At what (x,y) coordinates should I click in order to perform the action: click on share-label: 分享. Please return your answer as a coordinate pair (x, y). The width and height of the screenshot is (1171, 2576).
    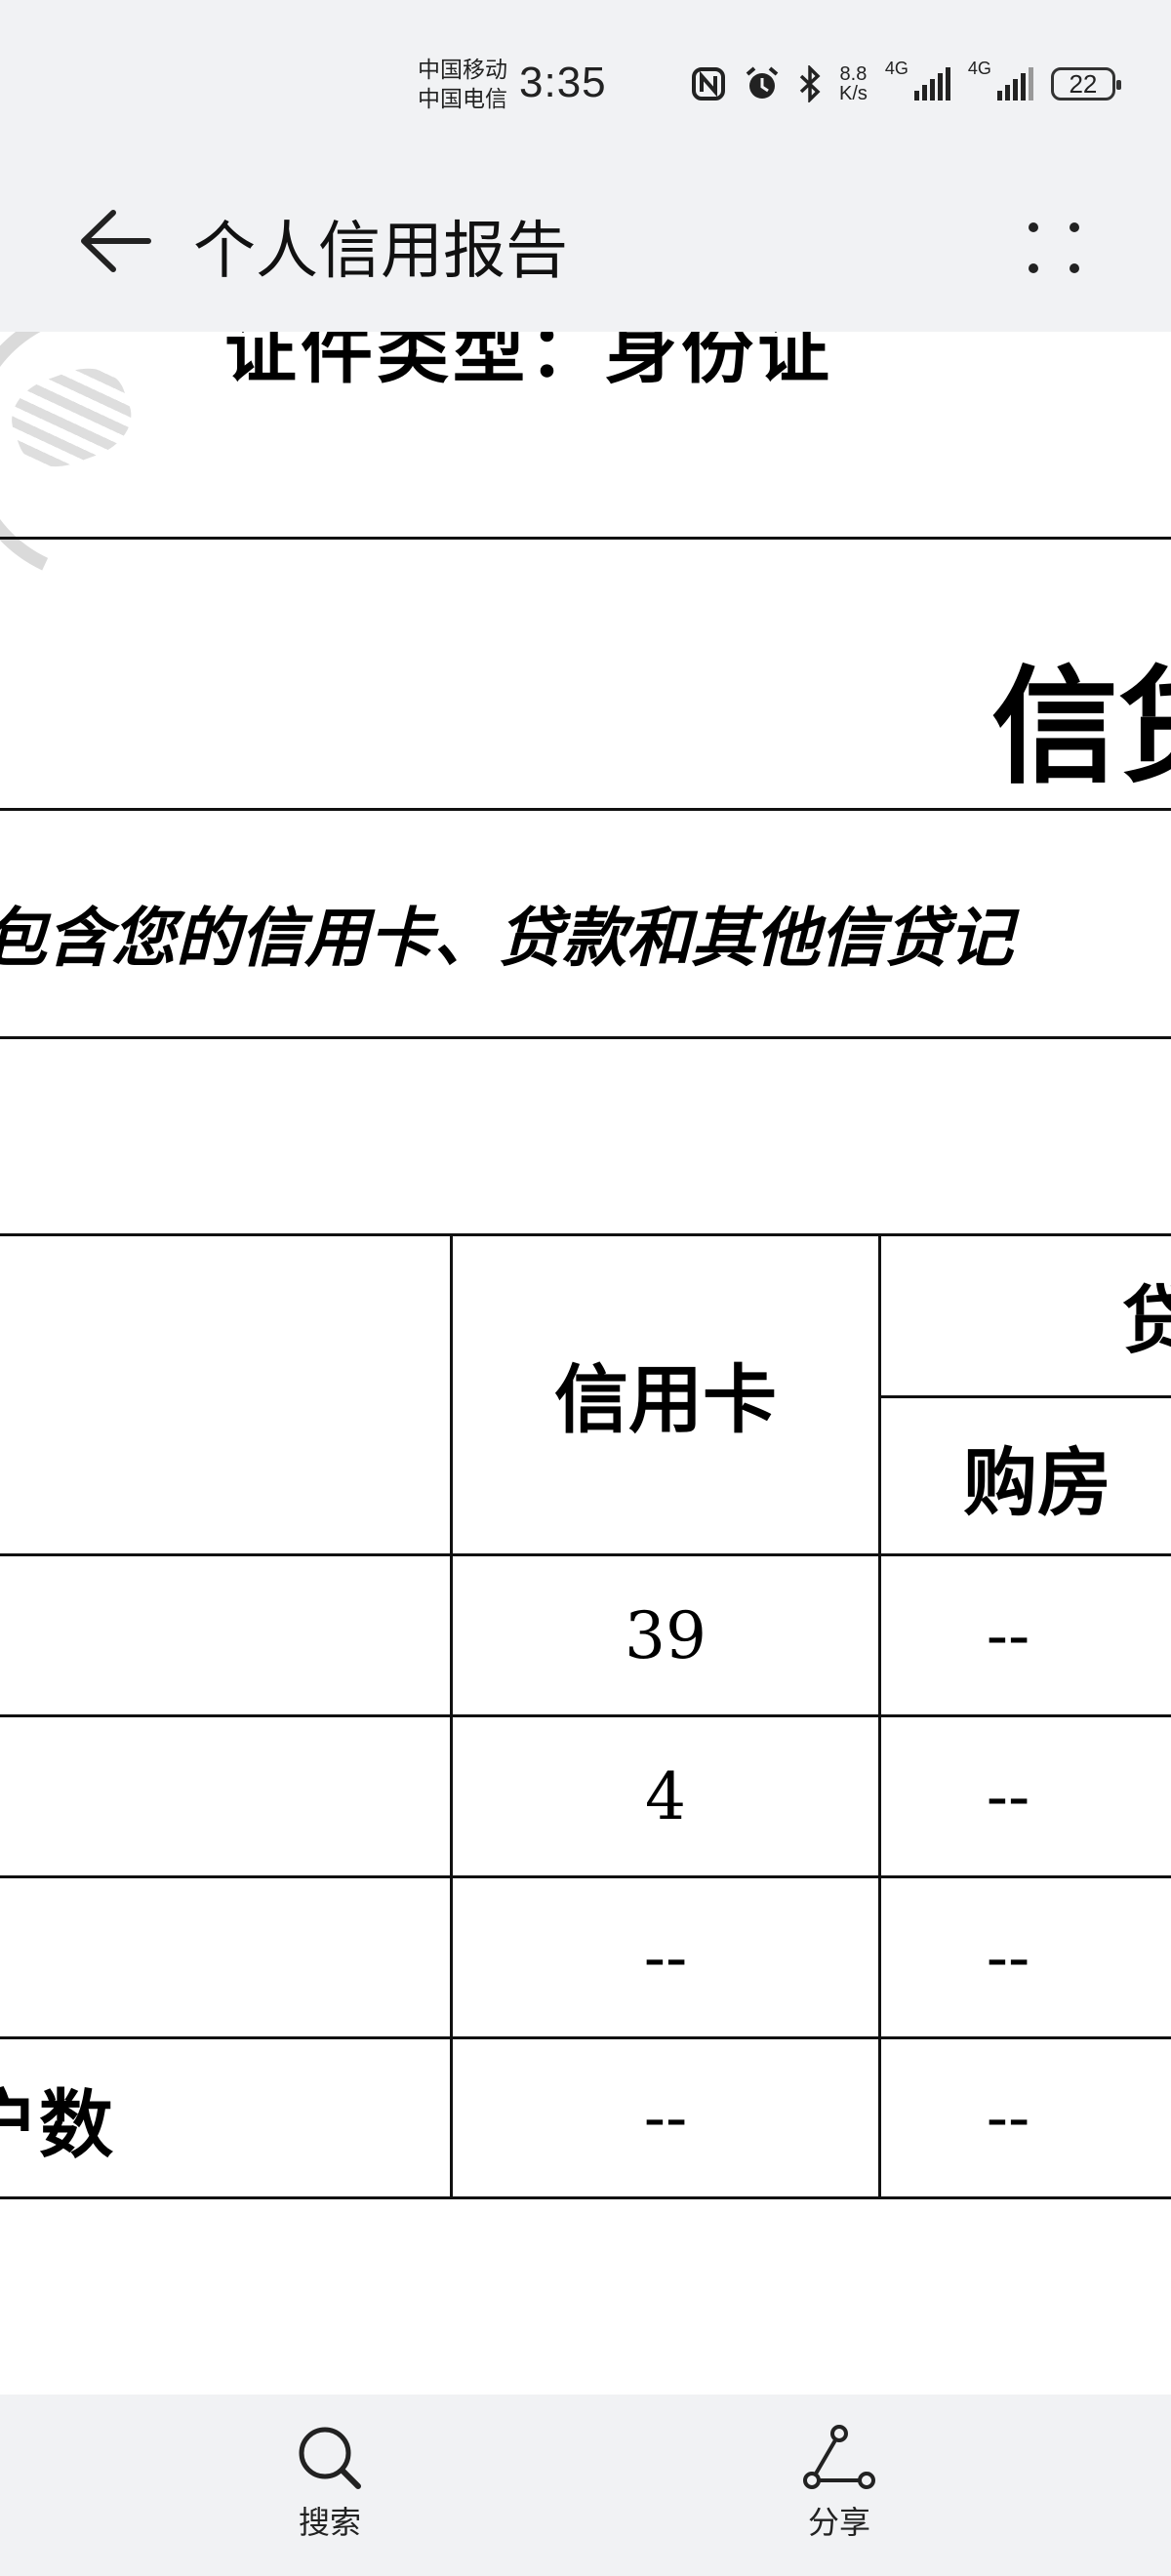
    Looking at the image, I should click on (838, 2522).